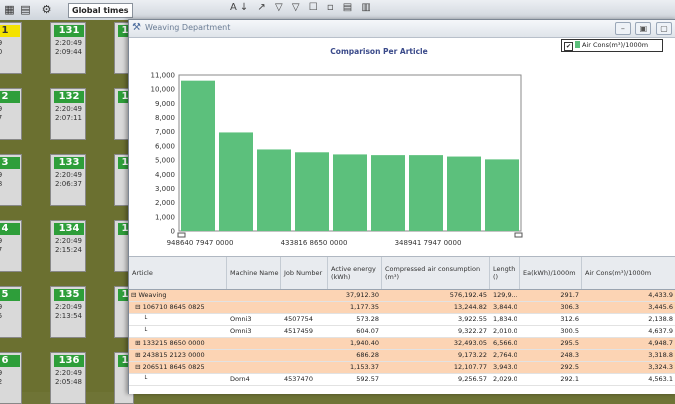  I want to click on machine-tile: 131 2:20:49 2:09:44, so click(68, 48).